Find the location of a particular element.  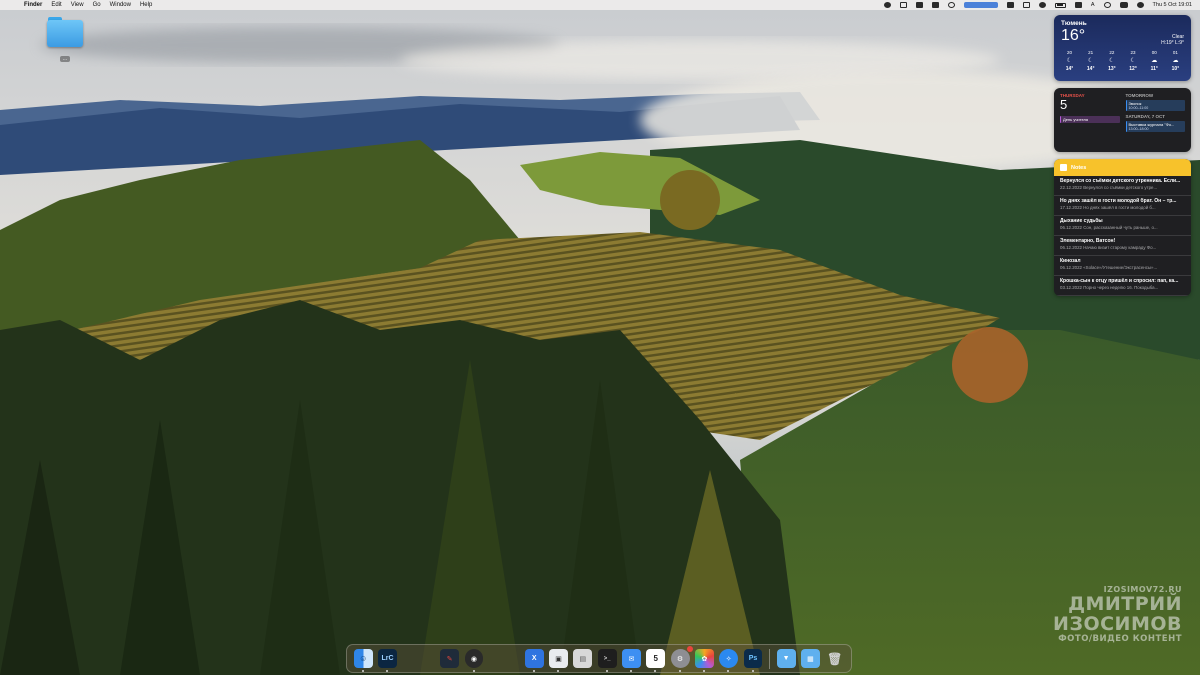

calendar-today-event: День учителя is located at coordinates (1090, 119).